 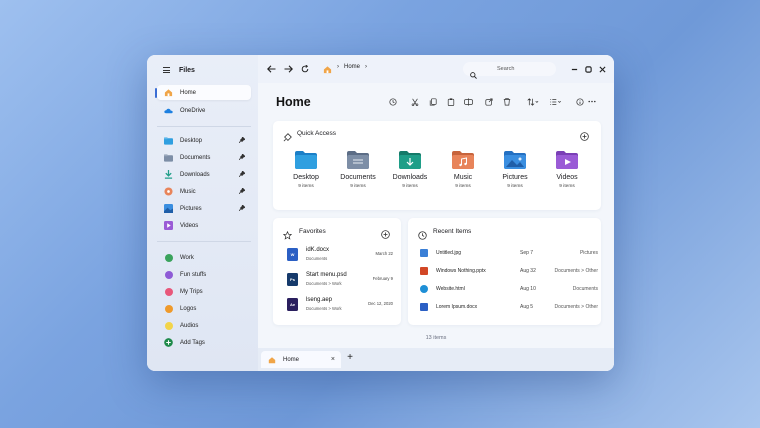 I want to click on sidebar-item-desktop: Desktop, so click(x=204, y=140).